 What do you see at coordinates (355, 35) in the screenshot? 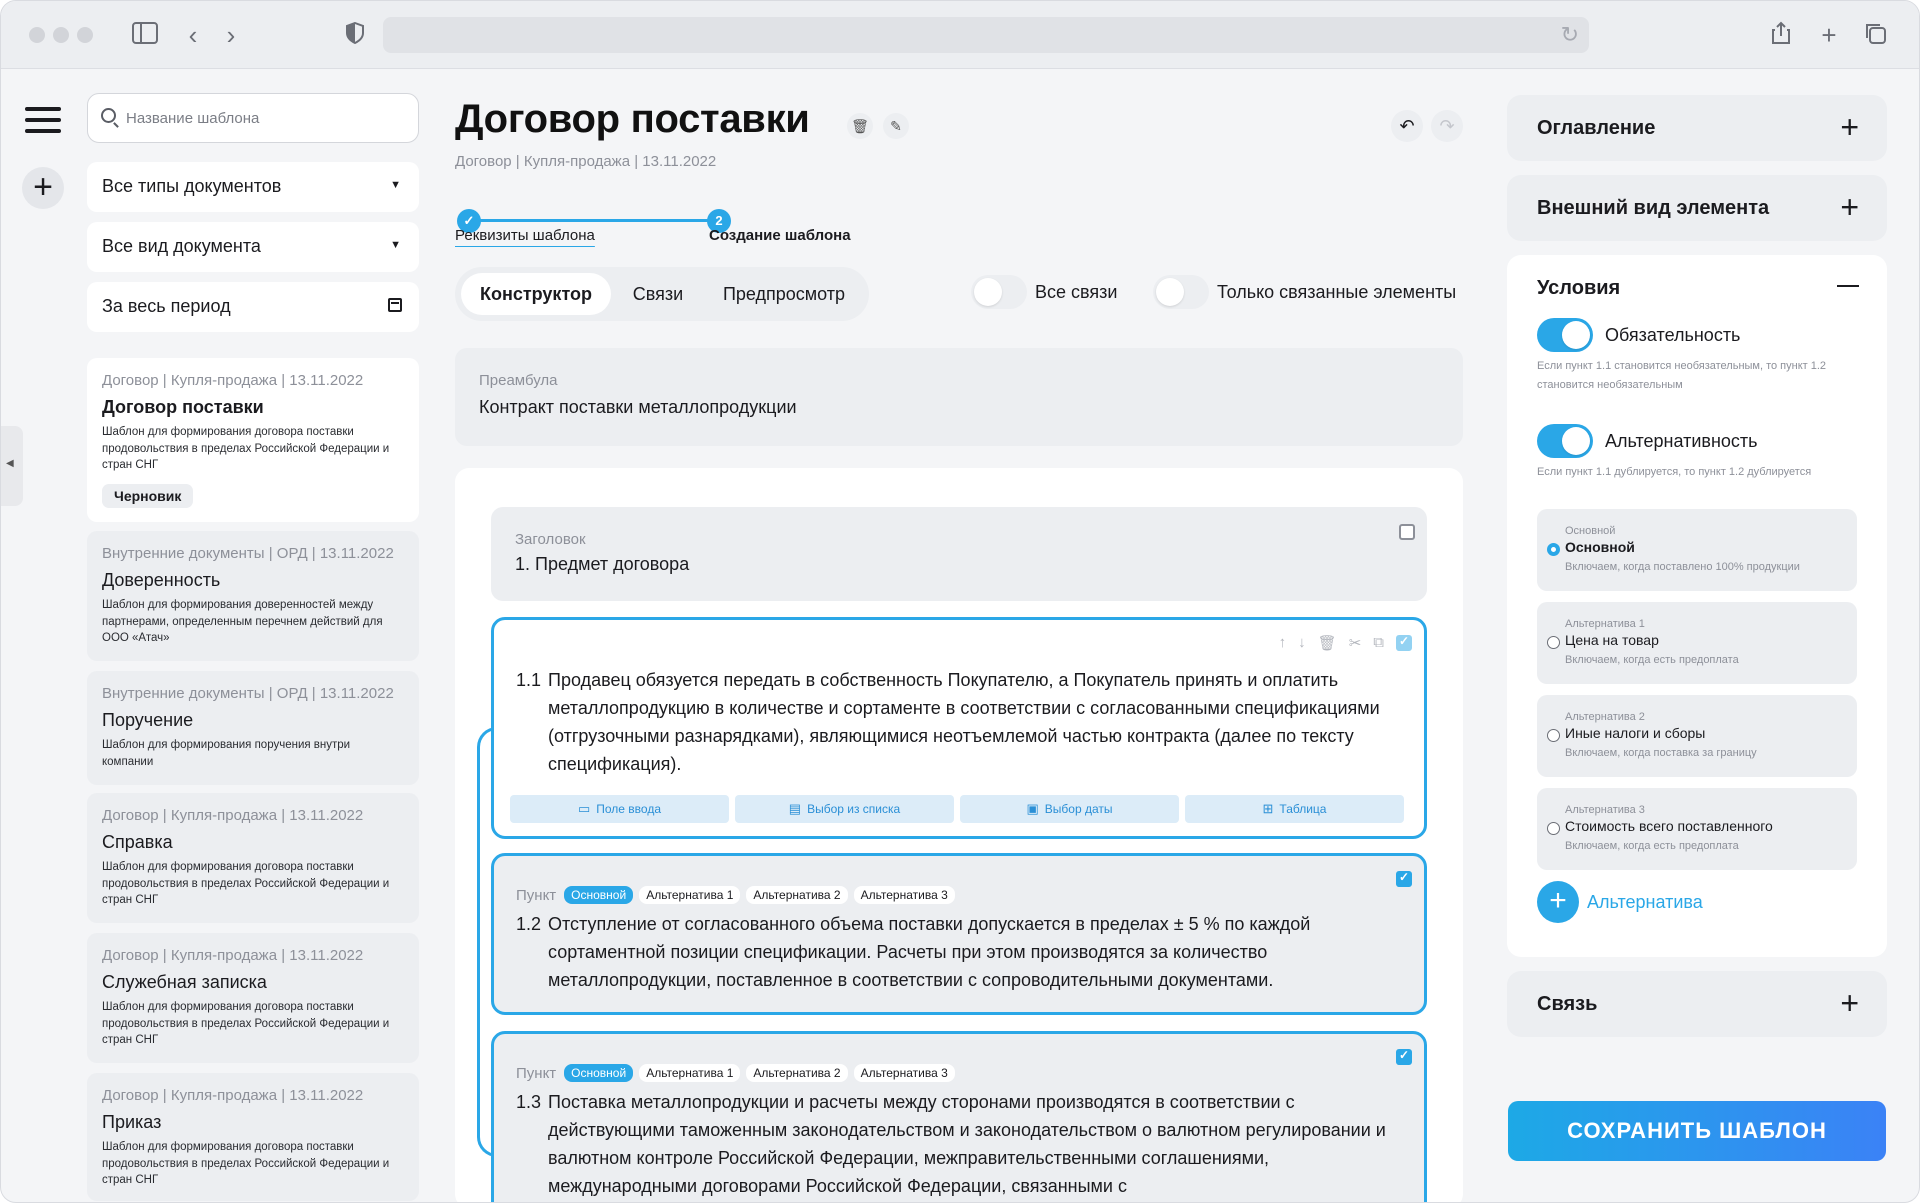
I see `shield-icon` at bounding box center [355, 35].